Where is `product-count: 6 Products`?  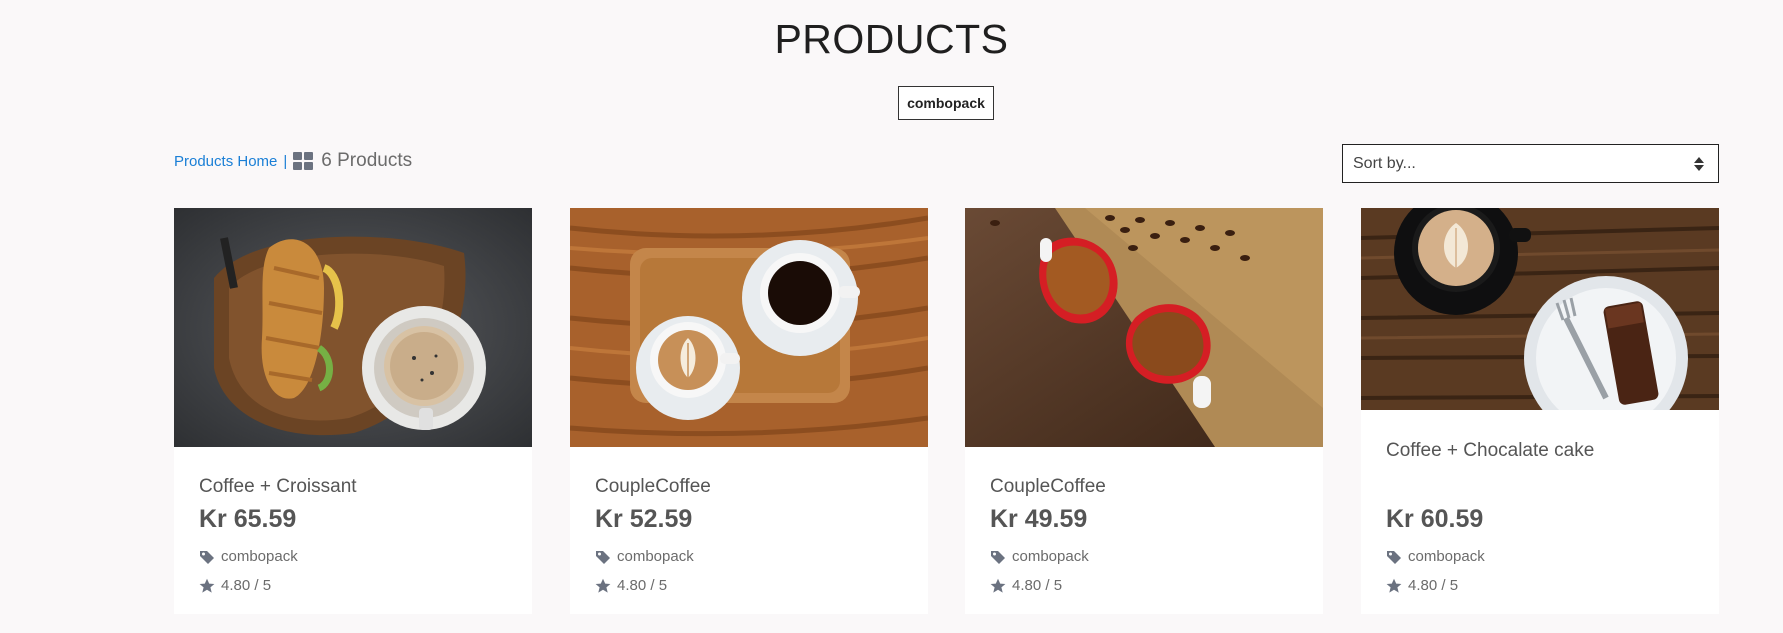 product-count: 6 Products is located at coordinates (367, 160).